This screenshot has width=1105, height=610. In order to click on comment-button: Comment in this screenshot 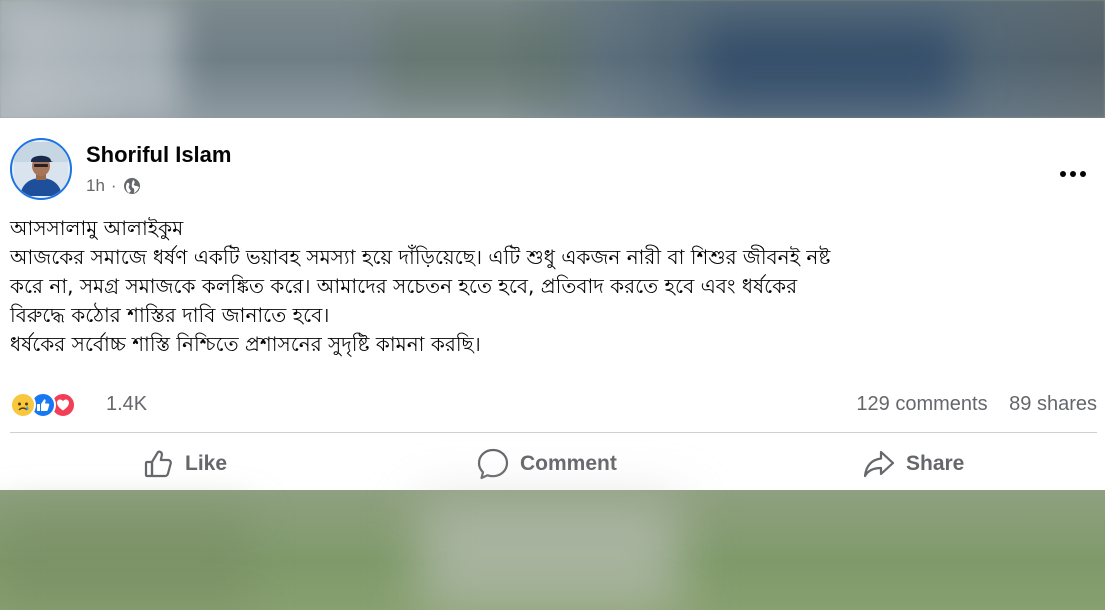, I will do `click(546, 464)`.